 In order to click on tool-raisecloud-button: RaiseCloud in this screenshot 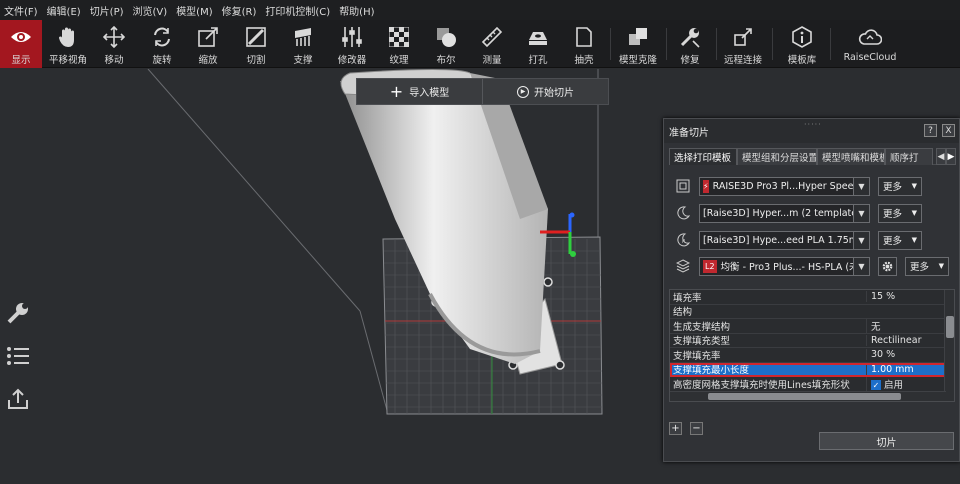, I will do `click(870, 44)`.